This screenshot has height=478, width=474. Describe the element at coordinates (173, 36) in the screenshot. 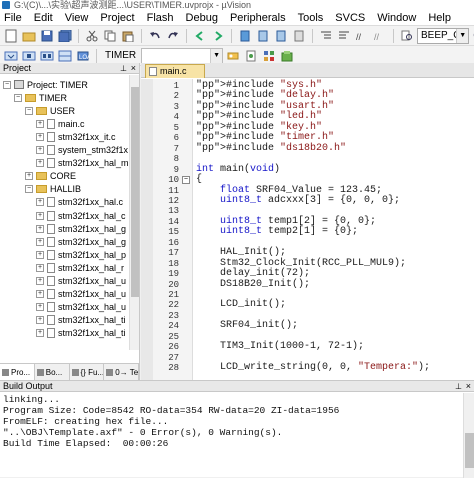

I see `redo-icon` at that location.